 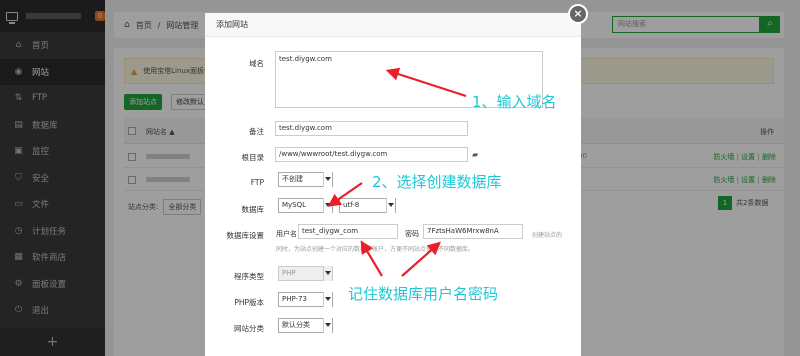 What do you see at coordinates (514, 102) in the screenshot?
I see `annotation-step1: 1、输入域名` at bounding box center [514, 102].